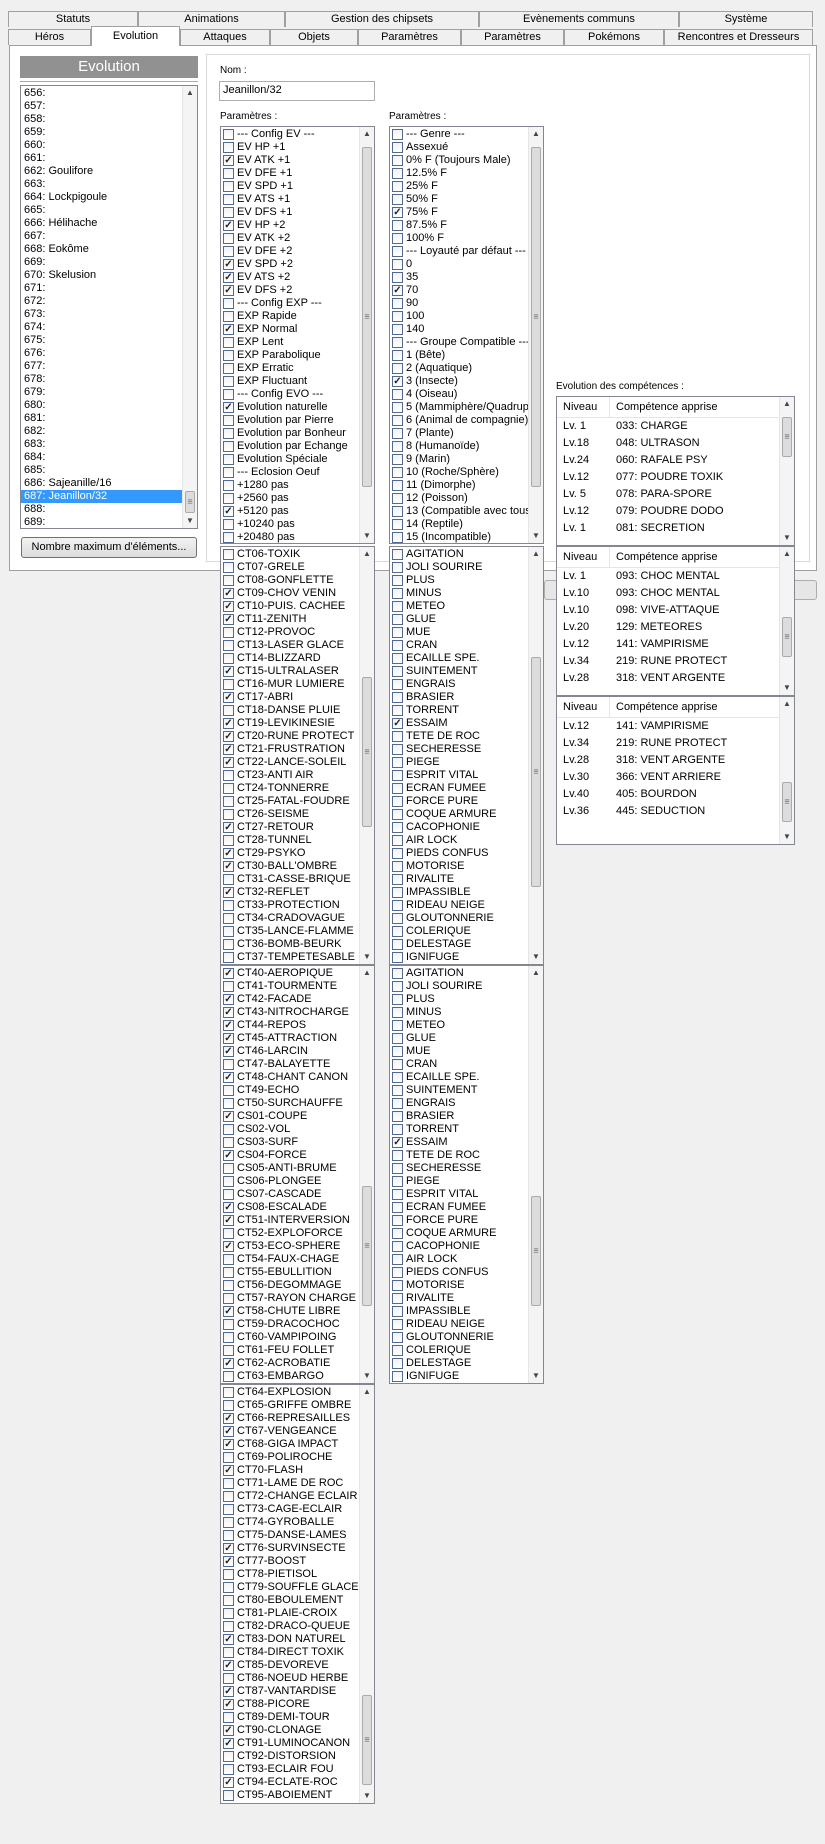  Describe the element at coordinates (459, 212) in the screenshot. I see `checkbox-item: 75% F` at that location.